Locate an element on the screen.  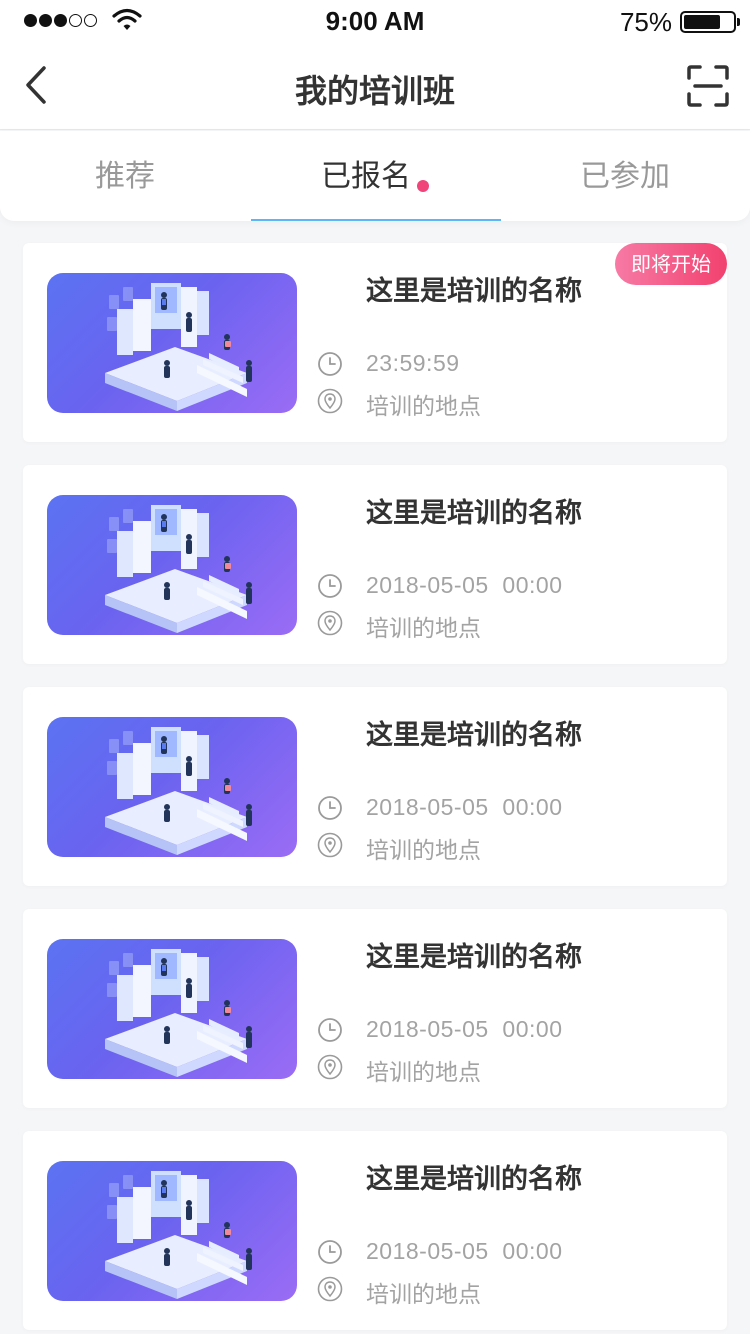
battery-percent: 75% is located at coordinates (645, 22).